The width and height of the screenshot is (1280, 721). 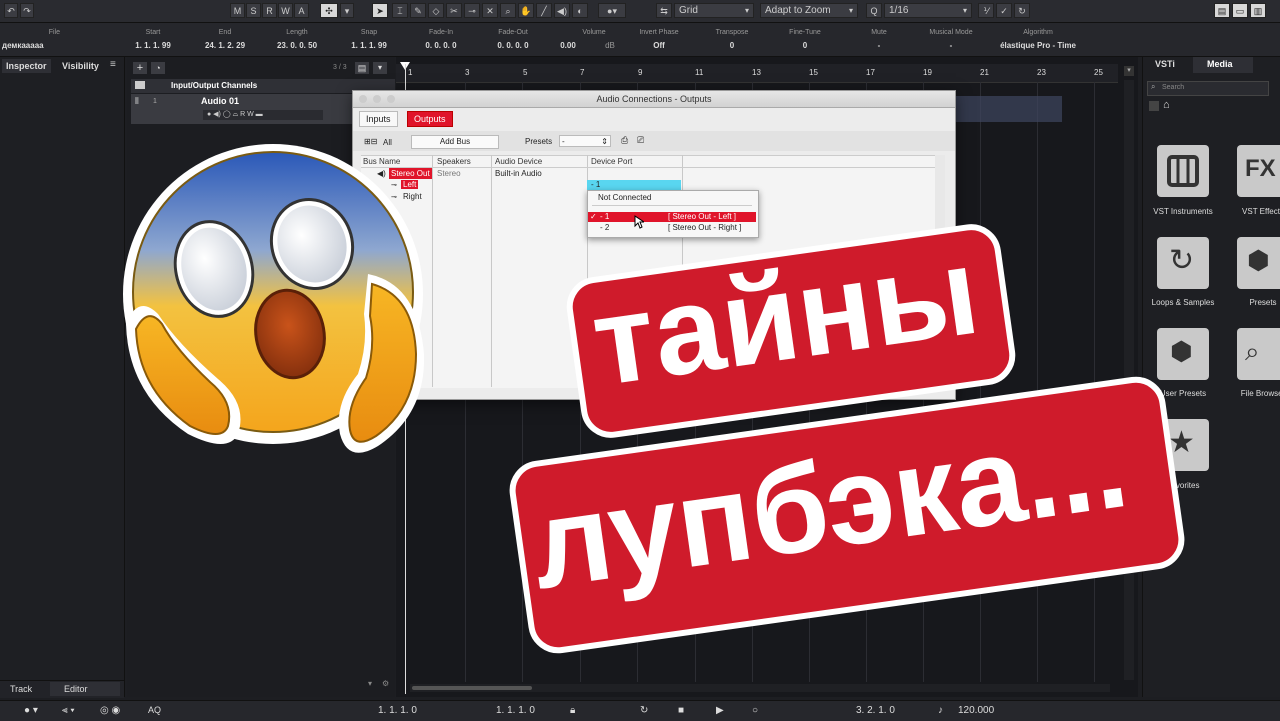 I want to click on window-minimize-icon, so click(x=377, y=99).